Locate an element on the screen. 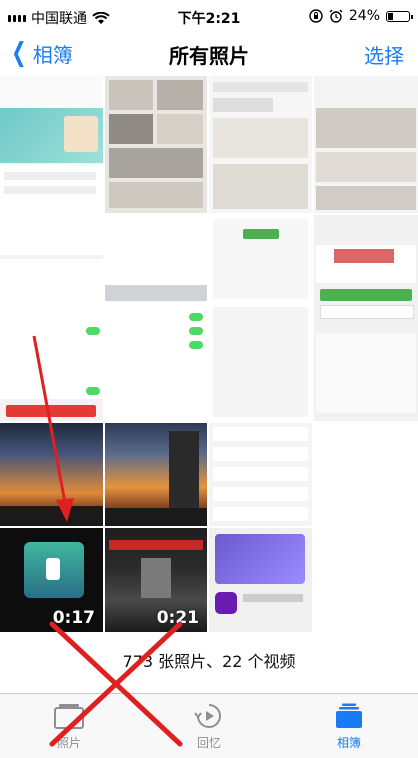 This screenshot has height=758, width=418. library-count: 773 张照片、22 个视频 is located at coordinates (209, 661).